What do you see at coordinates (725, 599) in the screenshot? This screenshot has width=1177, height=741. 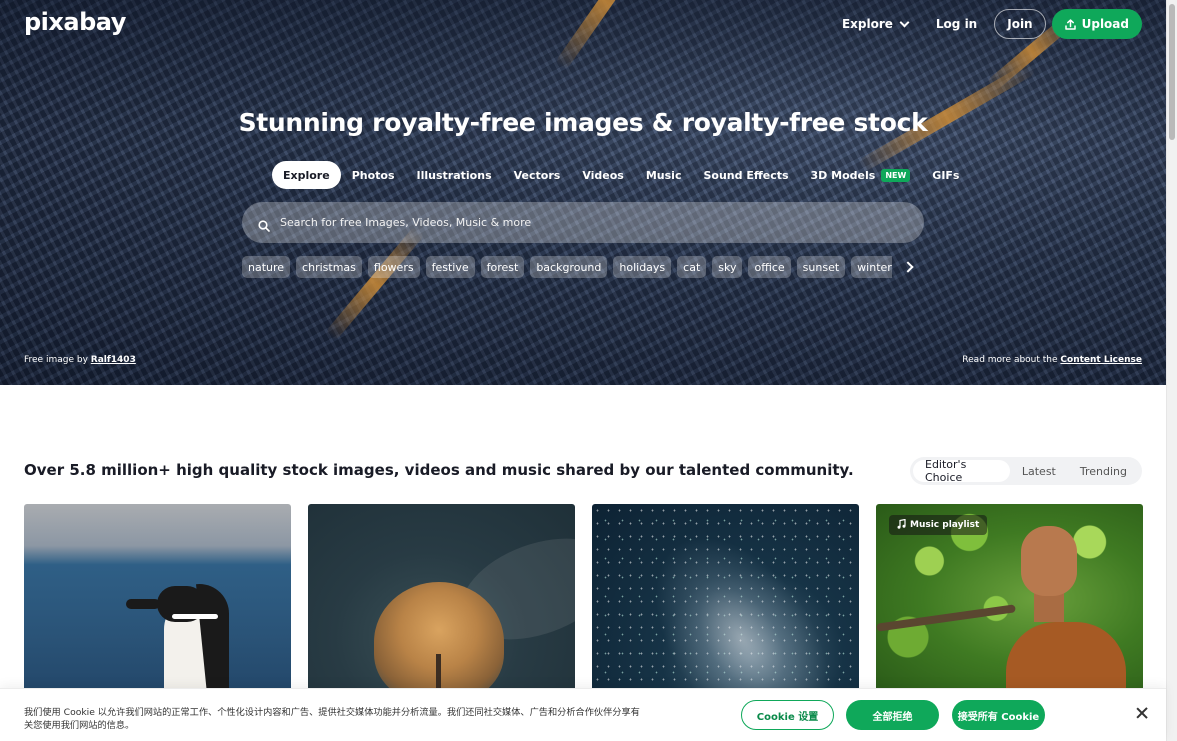 I see `image-card-milky-way` at bounding box center [725, 599].